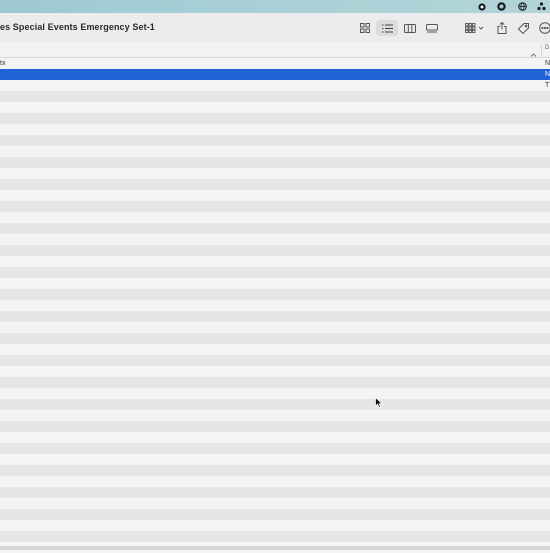  What do you see at coordinates (365, 28) in the screenshot?
I see `icon-view-icon` at bounding box center [365, 28].